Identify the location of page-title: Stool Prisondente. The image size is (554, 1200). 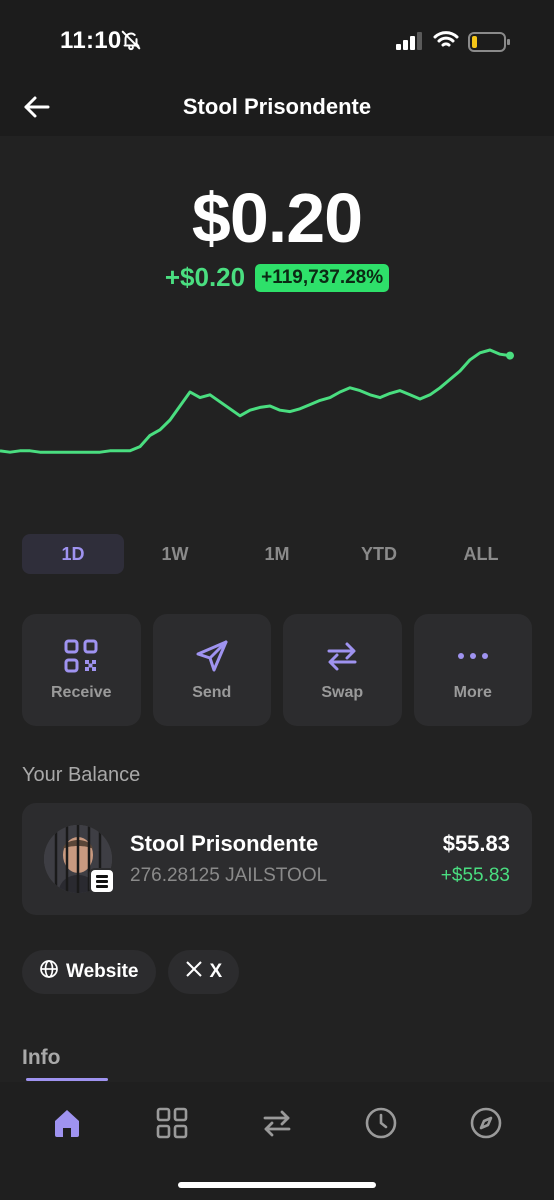
(277, 106).